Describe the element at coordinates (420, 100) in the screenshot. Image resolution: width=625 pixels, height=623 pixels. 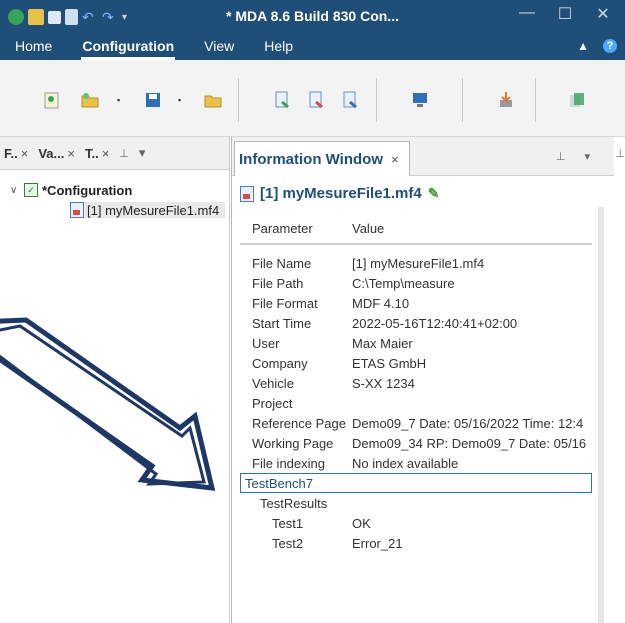
I see `monitor-icon` at that location.